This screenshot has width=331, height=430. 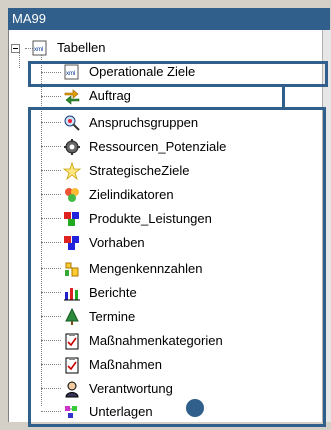 I want to click on exchange-arrows-icon, so click(x=72, y=97).